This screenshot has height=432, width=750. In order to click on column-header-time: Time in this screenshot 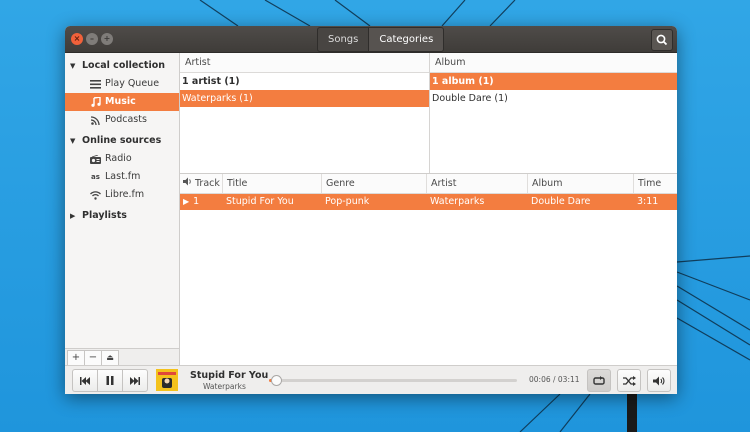, I will do `click(655, 183)`.